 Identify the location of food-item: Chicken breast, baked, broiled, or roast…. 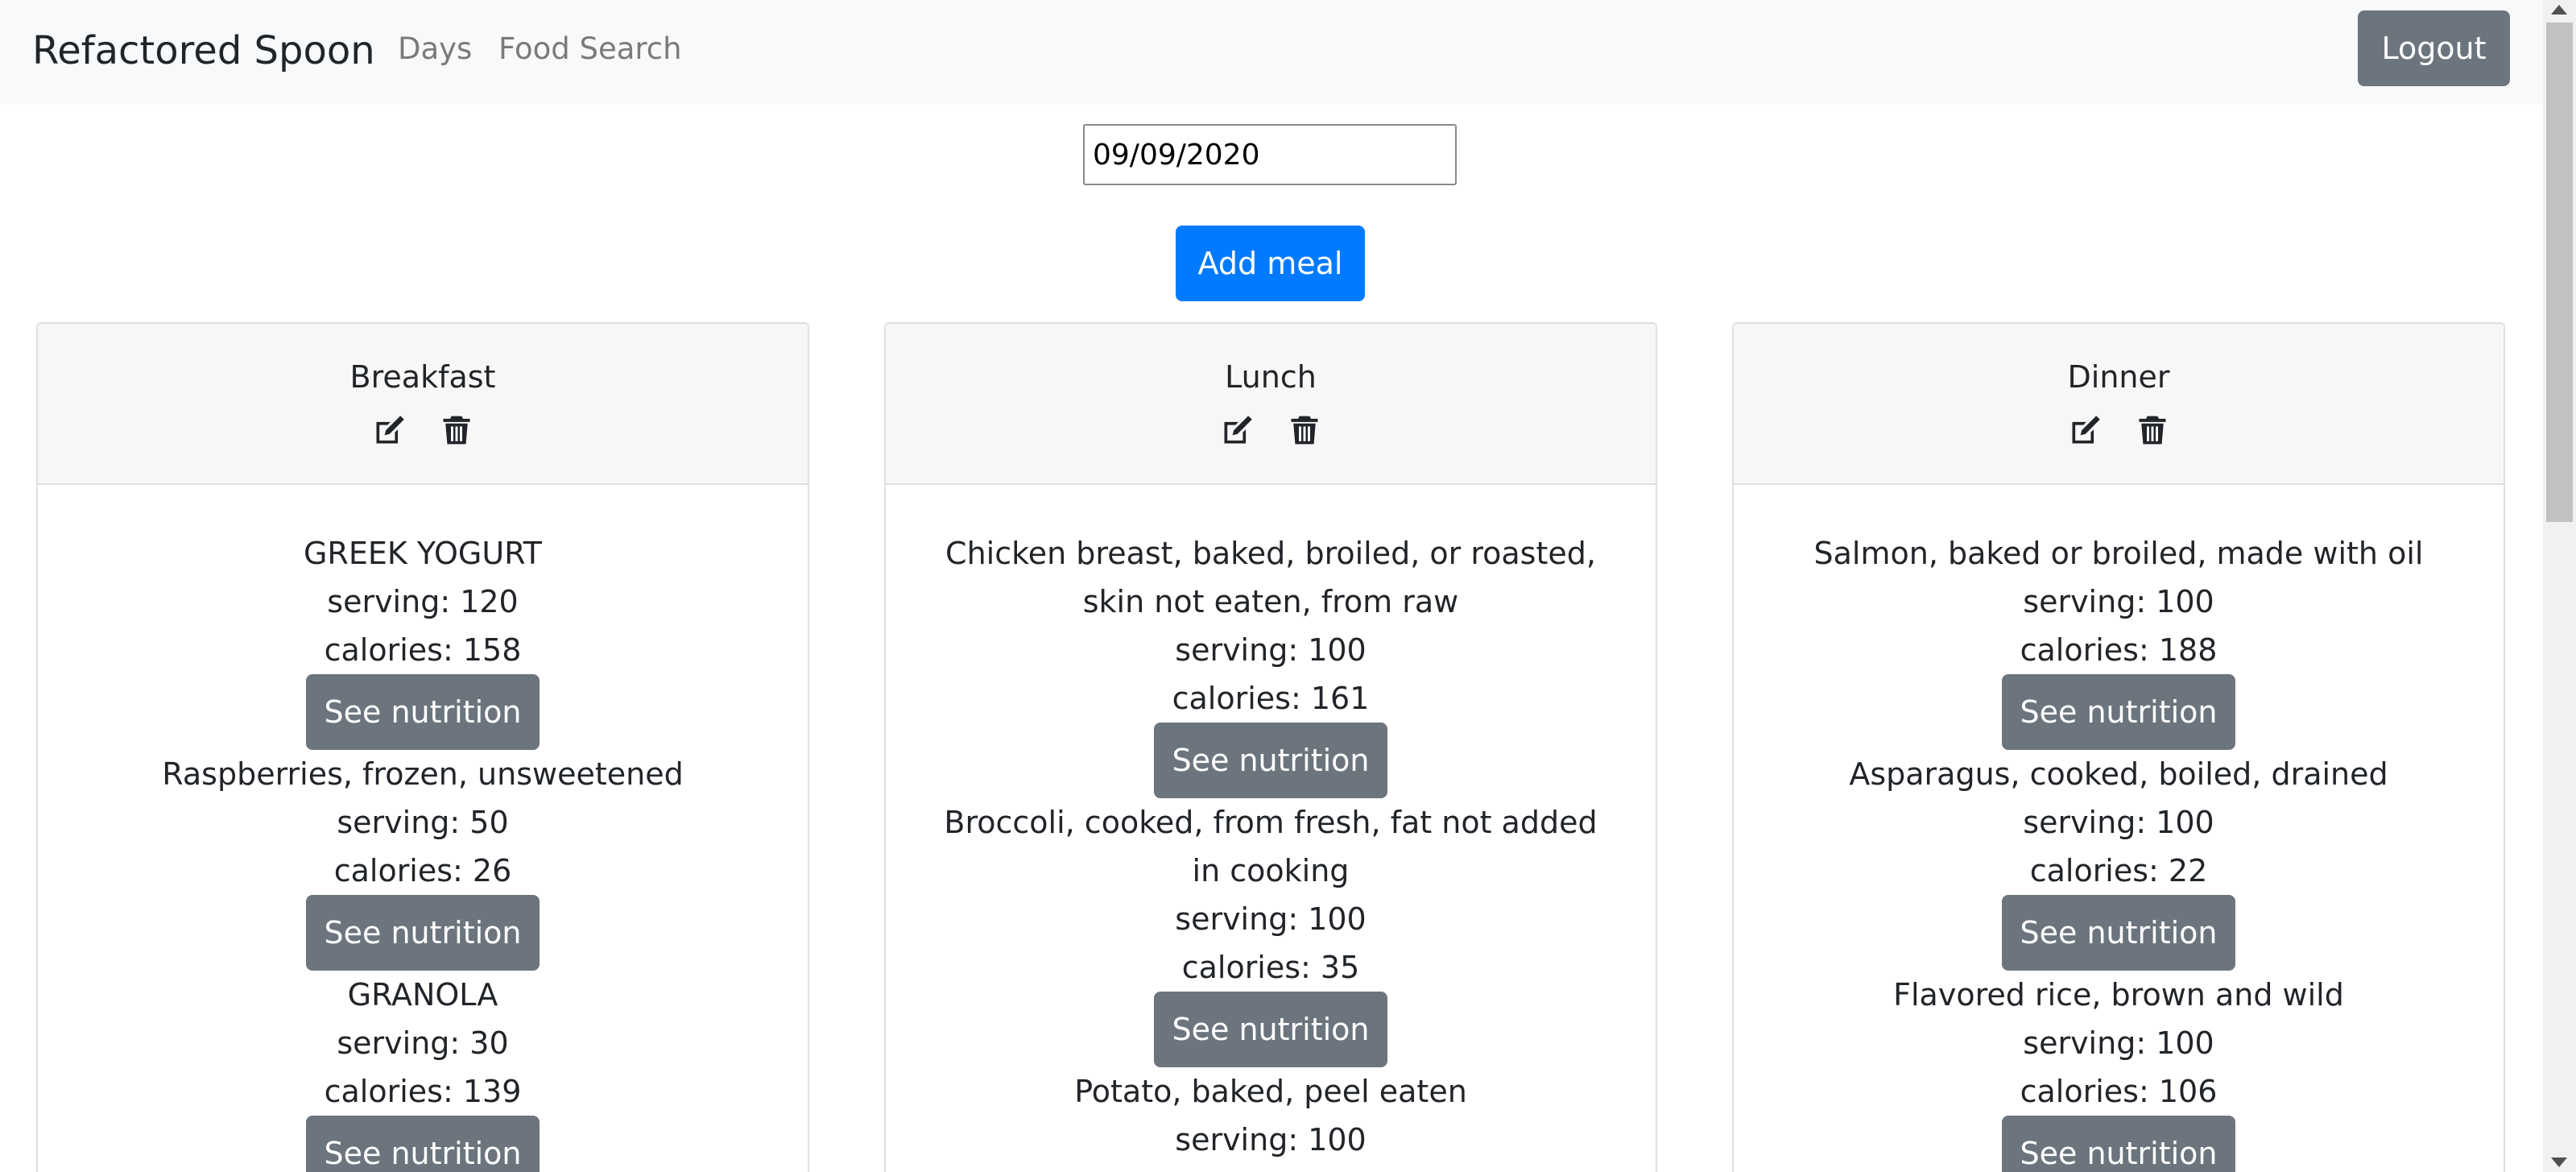
(1271, 664).